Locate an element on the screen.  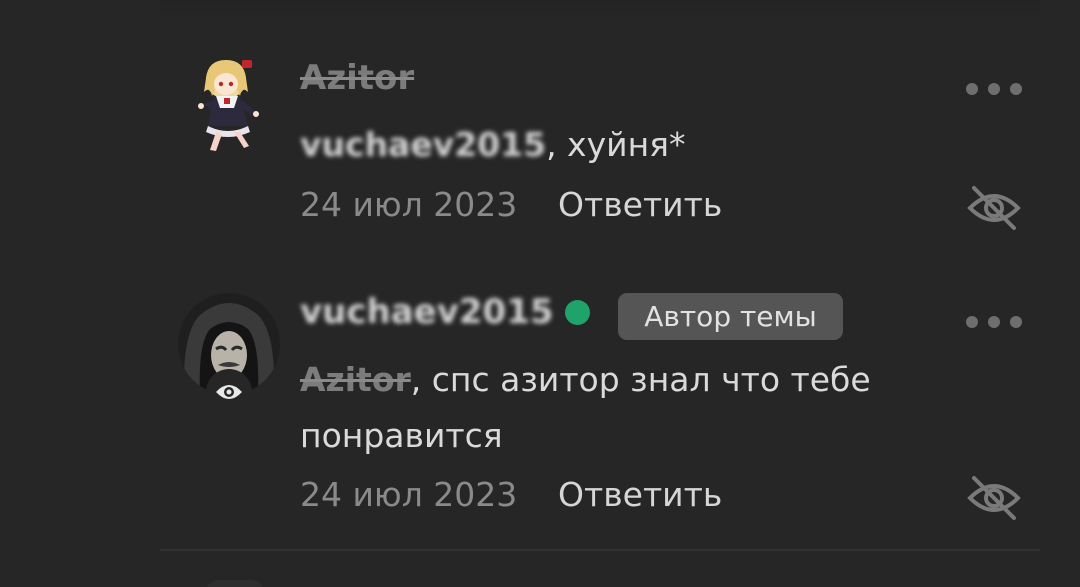
comment-username: Azitor is located at coordinates (357, 78).